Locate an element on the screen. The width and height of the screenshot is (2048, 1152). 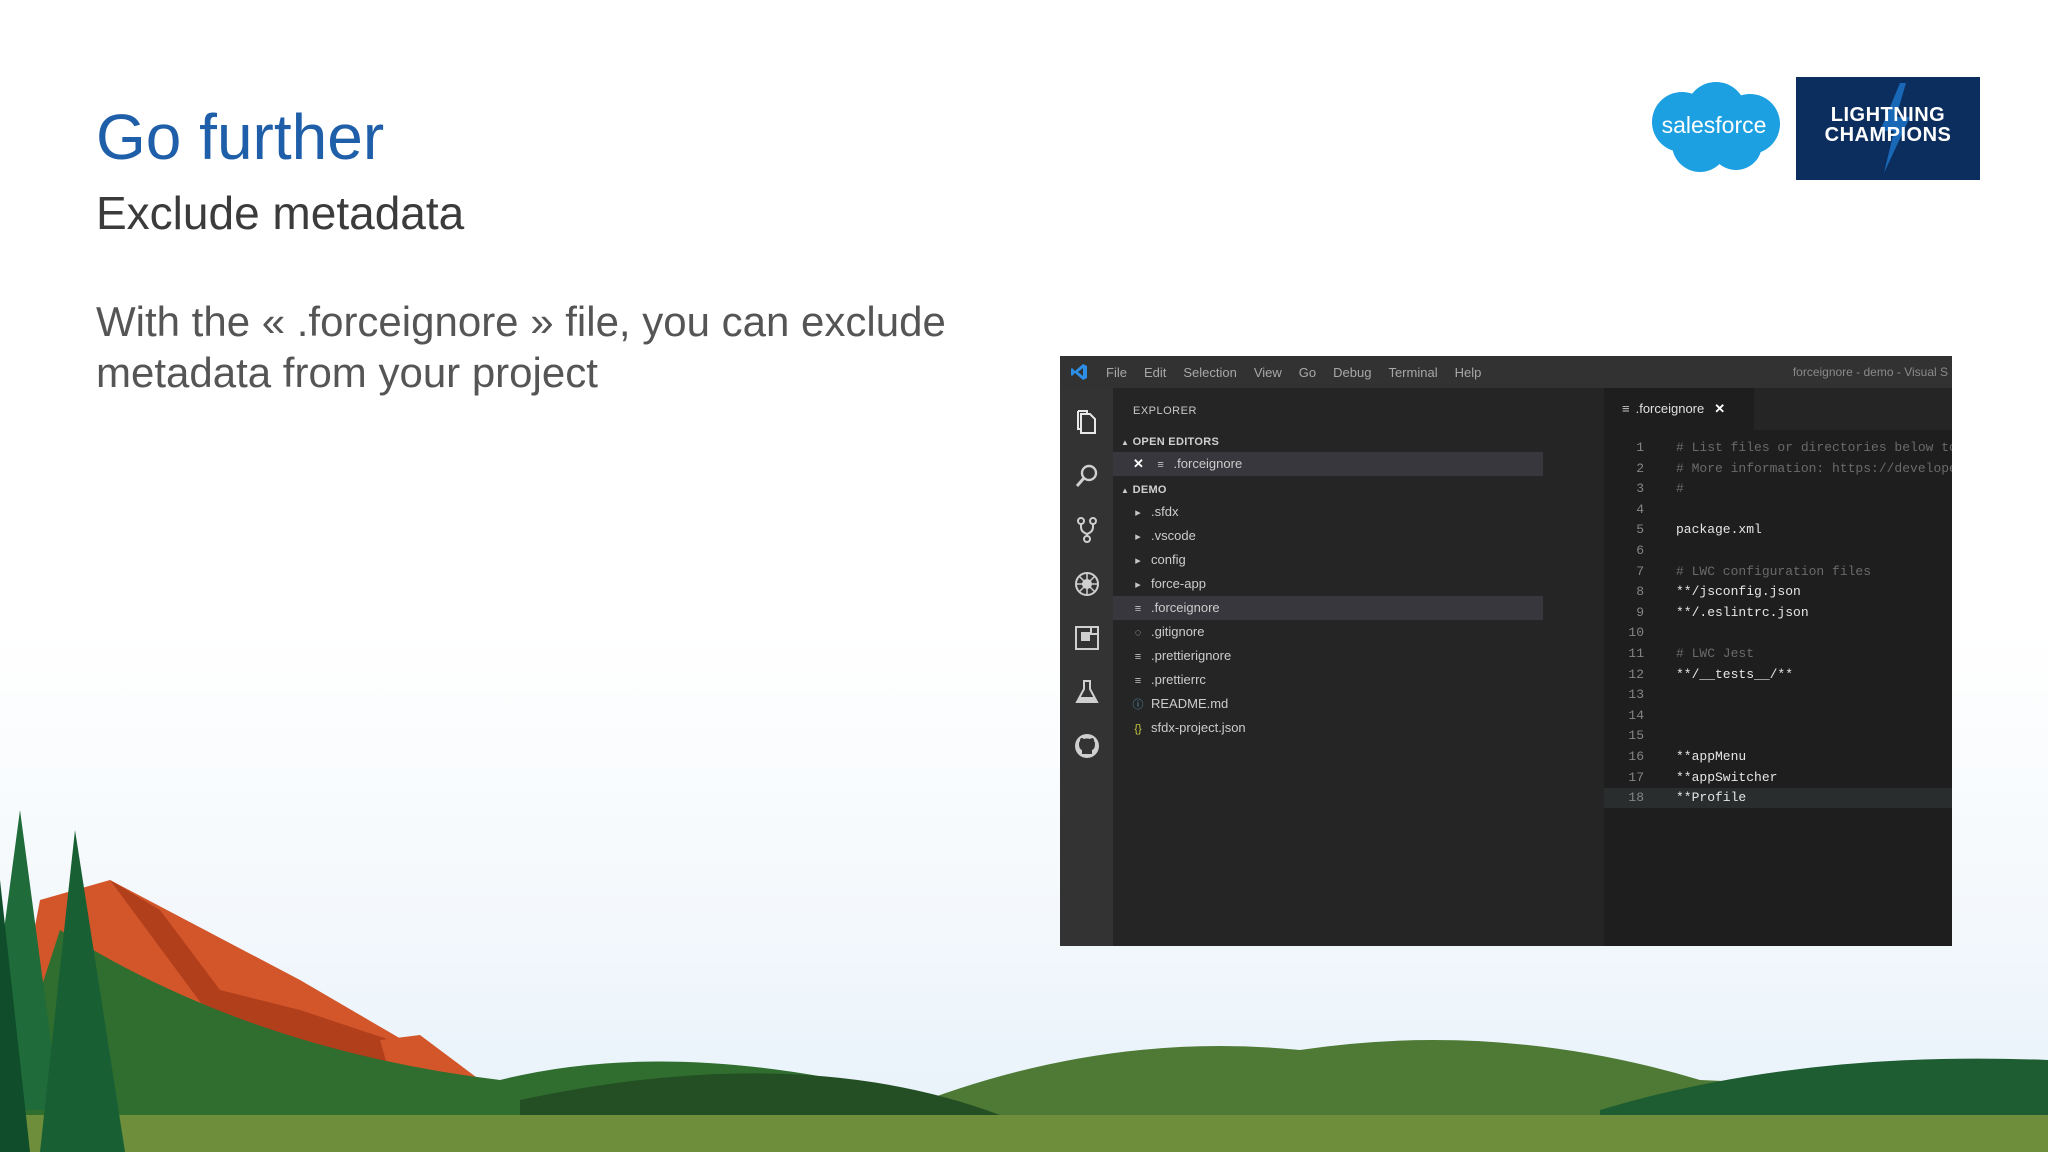
tree-item: ⓘ README.md is located at coordinates (1328, 704).